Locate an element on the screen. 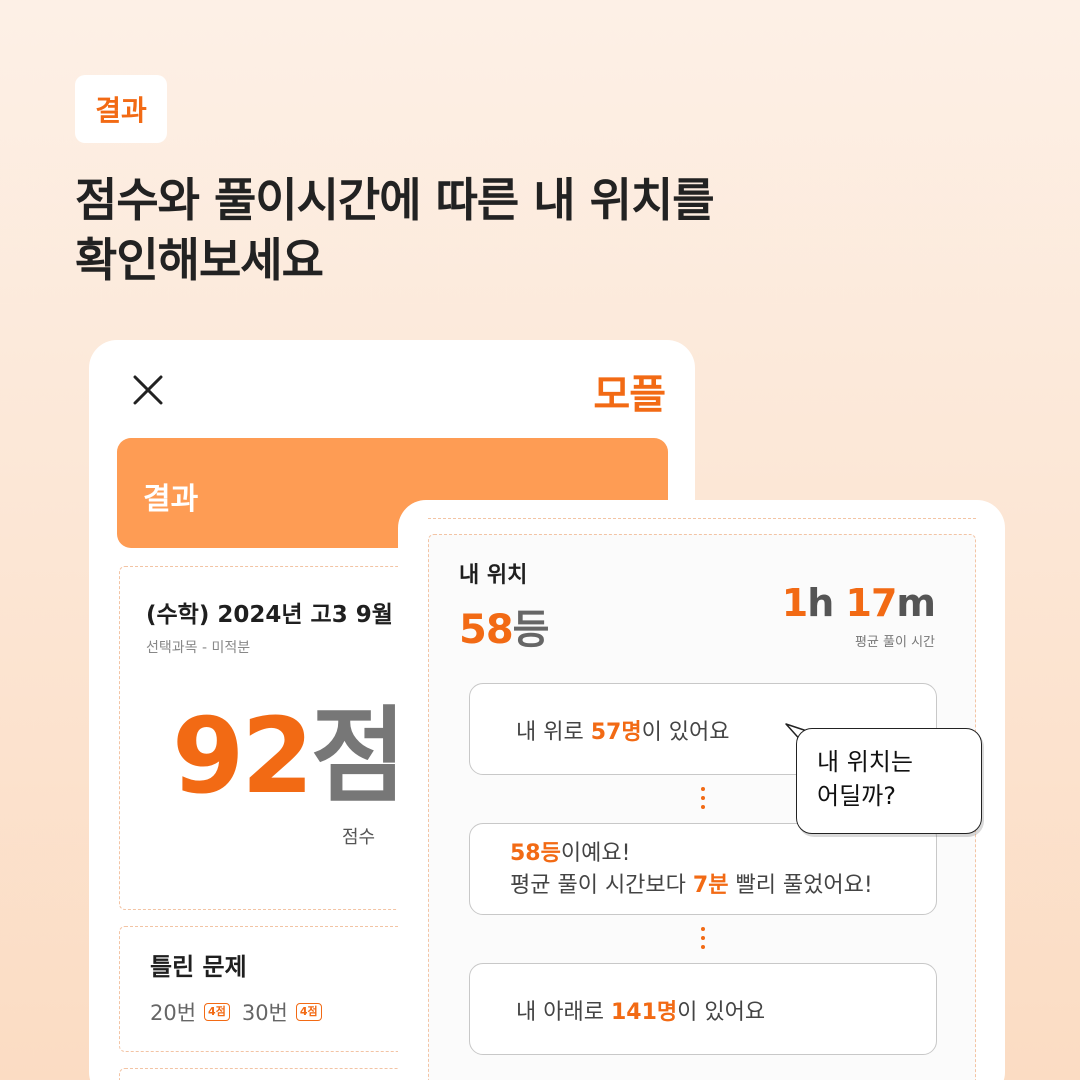 The height and width of the screenshot is (1080, 1080). speech-bubble-line-2: 어딜까? is located at coordinates (856, 796).